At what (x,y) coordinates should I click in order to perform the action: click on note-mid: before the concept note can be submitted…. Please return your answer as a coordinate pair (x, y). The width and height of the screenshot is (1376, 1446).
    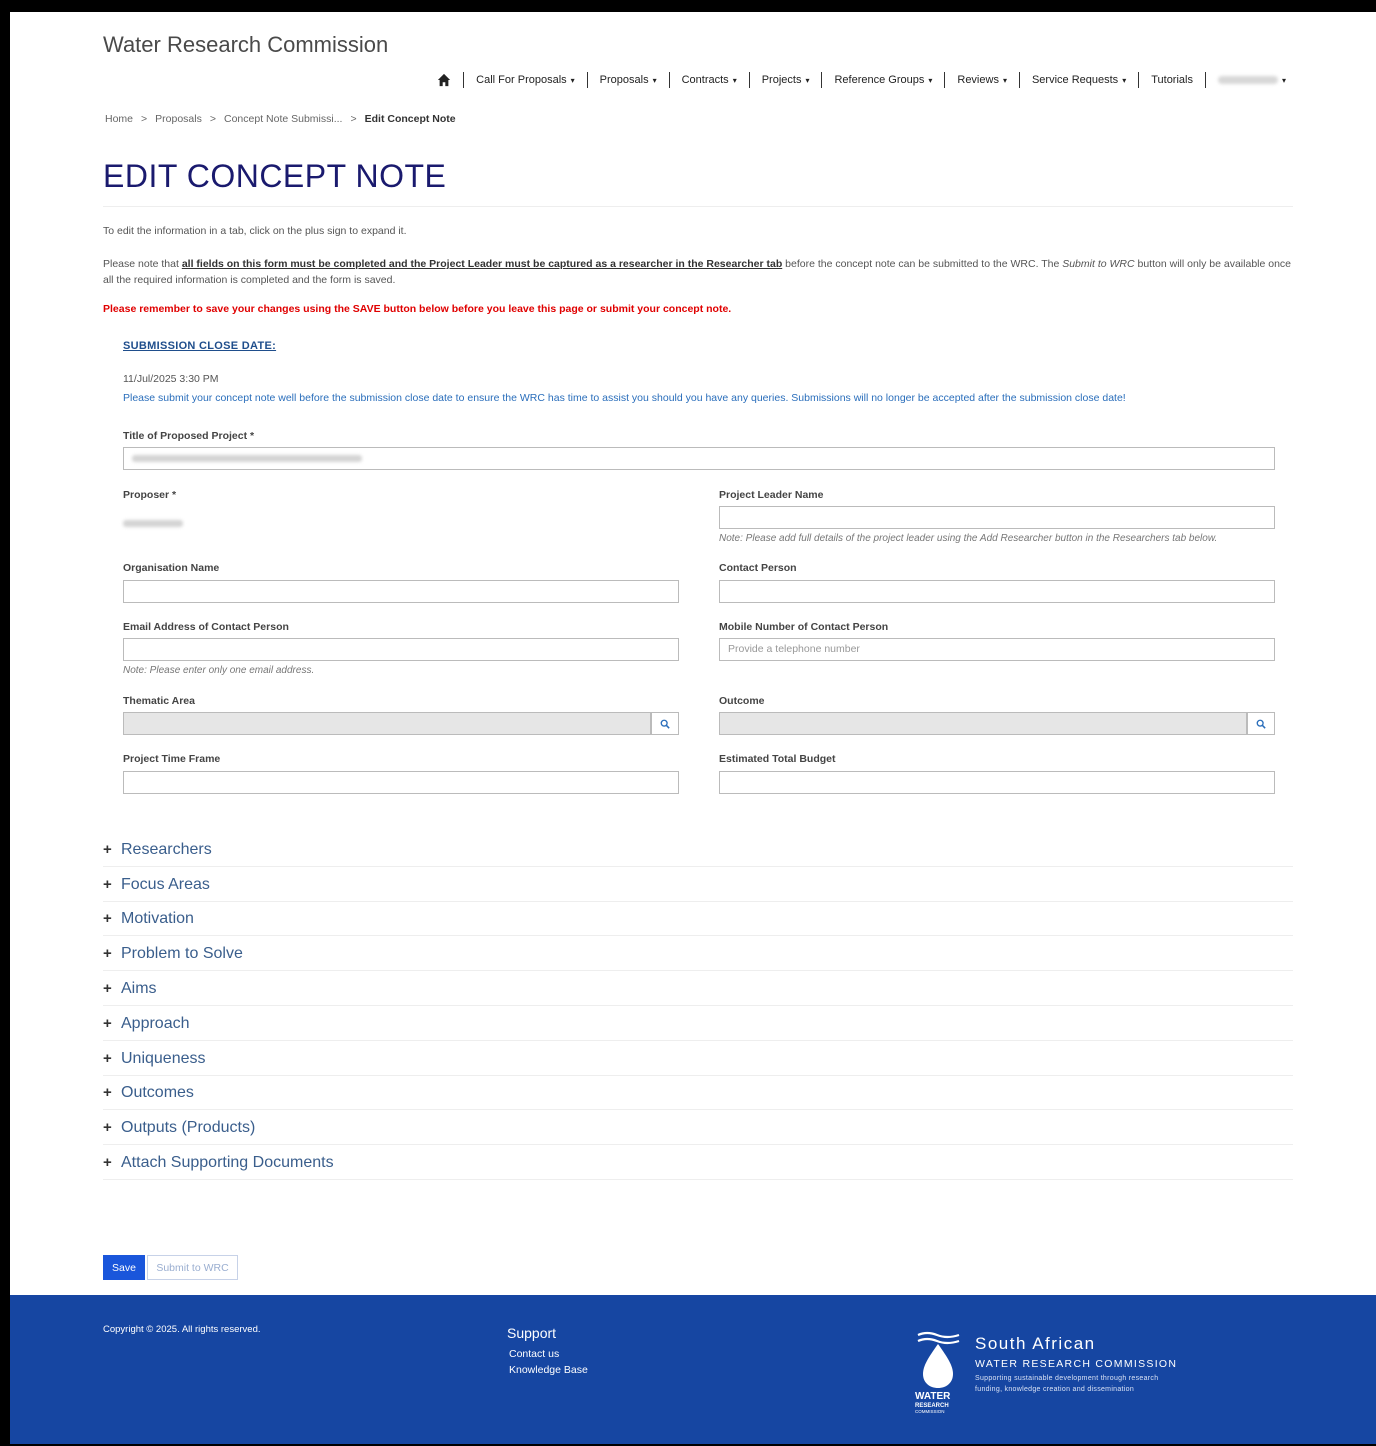
    Looking at the image, I should click on (922, 264).